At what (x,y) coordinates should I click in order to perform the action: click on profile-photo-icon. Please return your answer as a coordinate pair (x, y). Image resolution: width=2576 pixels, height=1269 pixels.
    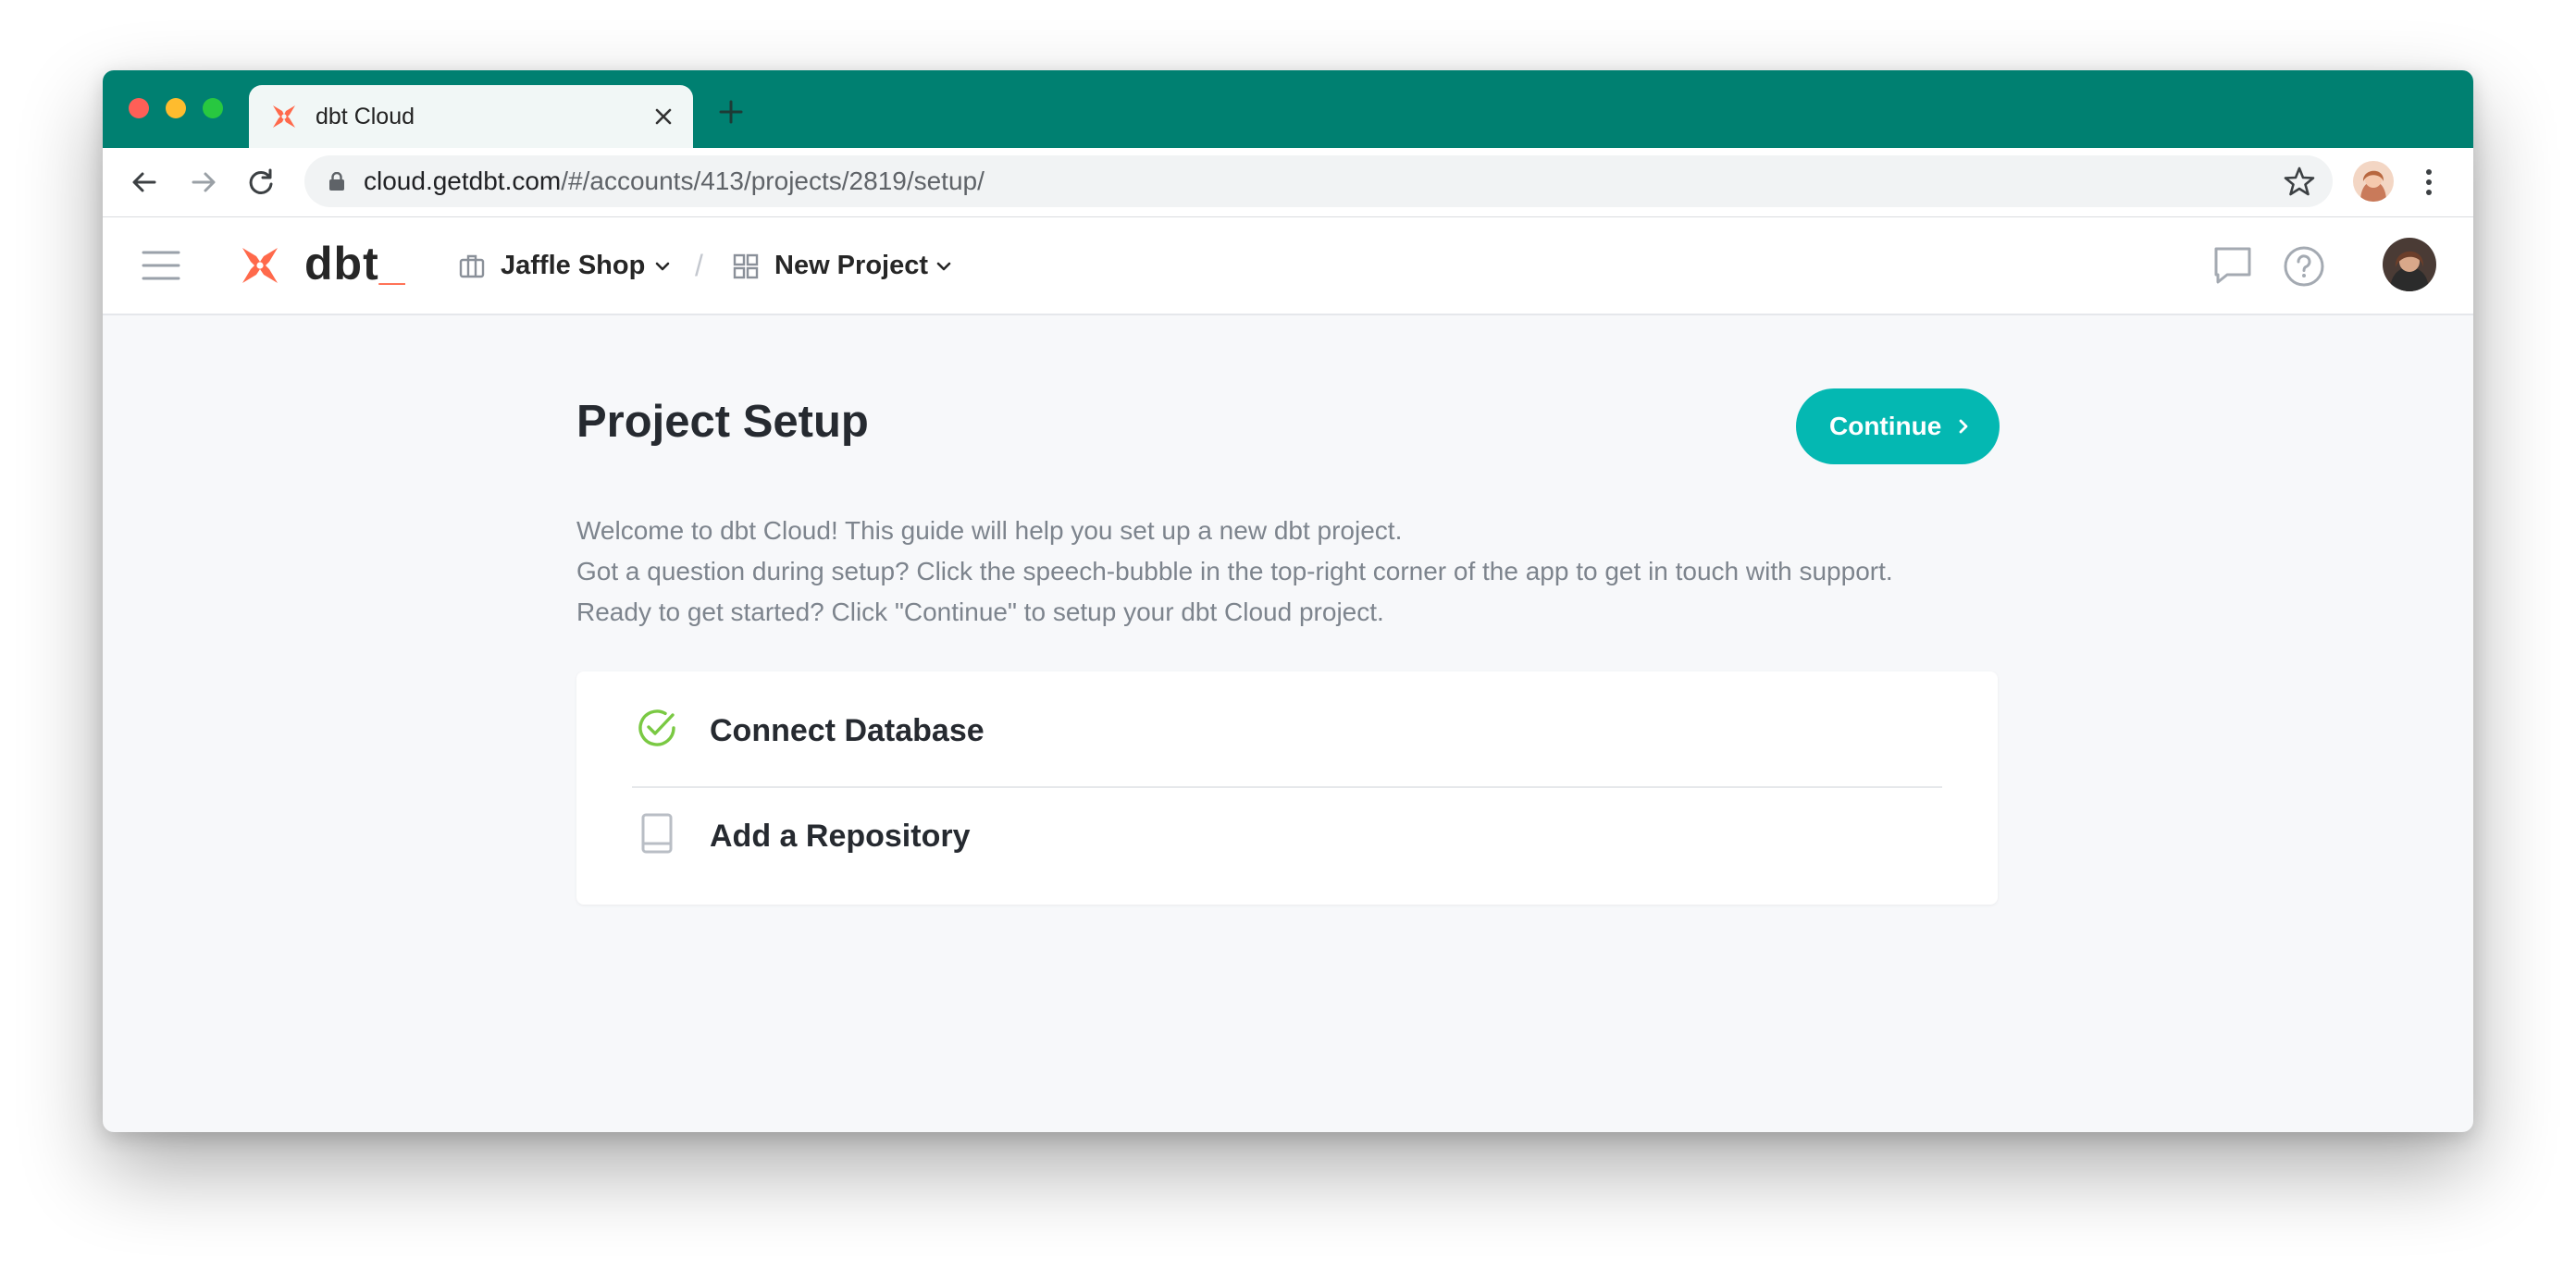
    Looking at the image, I should click on (2373, 181).